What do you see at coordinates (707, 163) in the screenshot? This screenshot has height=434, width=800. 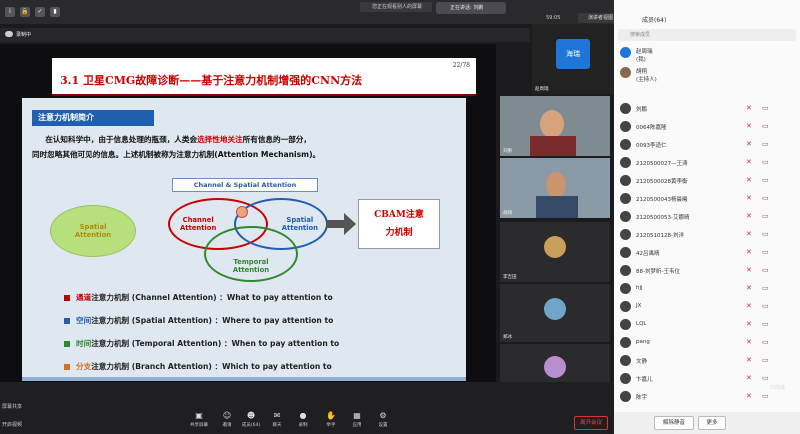 I see `participant-row: 2120500027—王涛 ✕ ▭` at bounding box center [707, 163].